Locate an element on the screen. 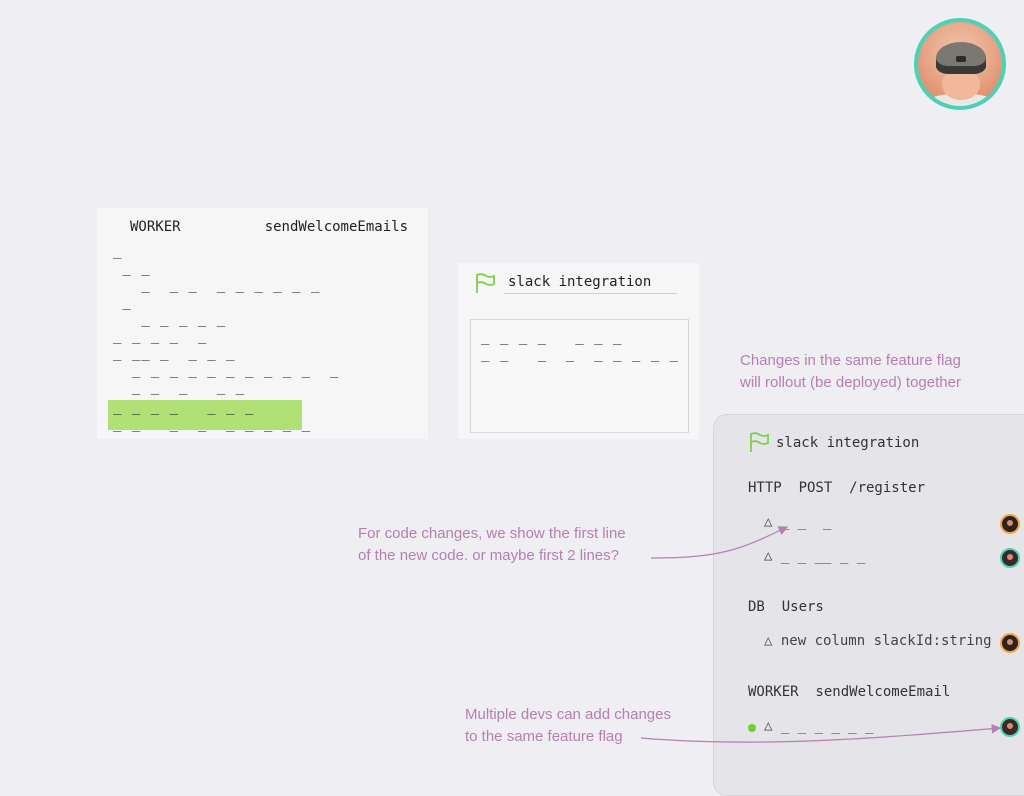 Image resolution: width=1024 pixels, height=796 pixels. annotation-arrows is located at coordinates (821, 634).